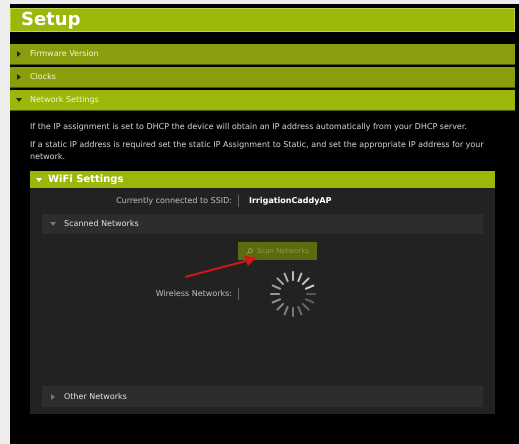 Image resolution: width=519 pixels, height=444 pixels. I want to click on panel-header: WiFi Settings, so click(262, 179).